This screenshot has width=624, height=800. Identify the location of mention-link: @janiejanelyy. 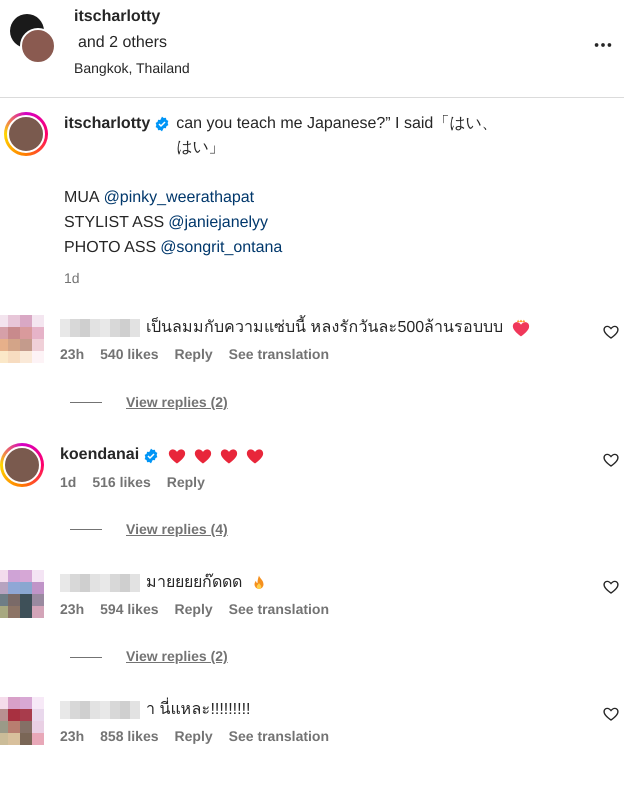
(218, 223).